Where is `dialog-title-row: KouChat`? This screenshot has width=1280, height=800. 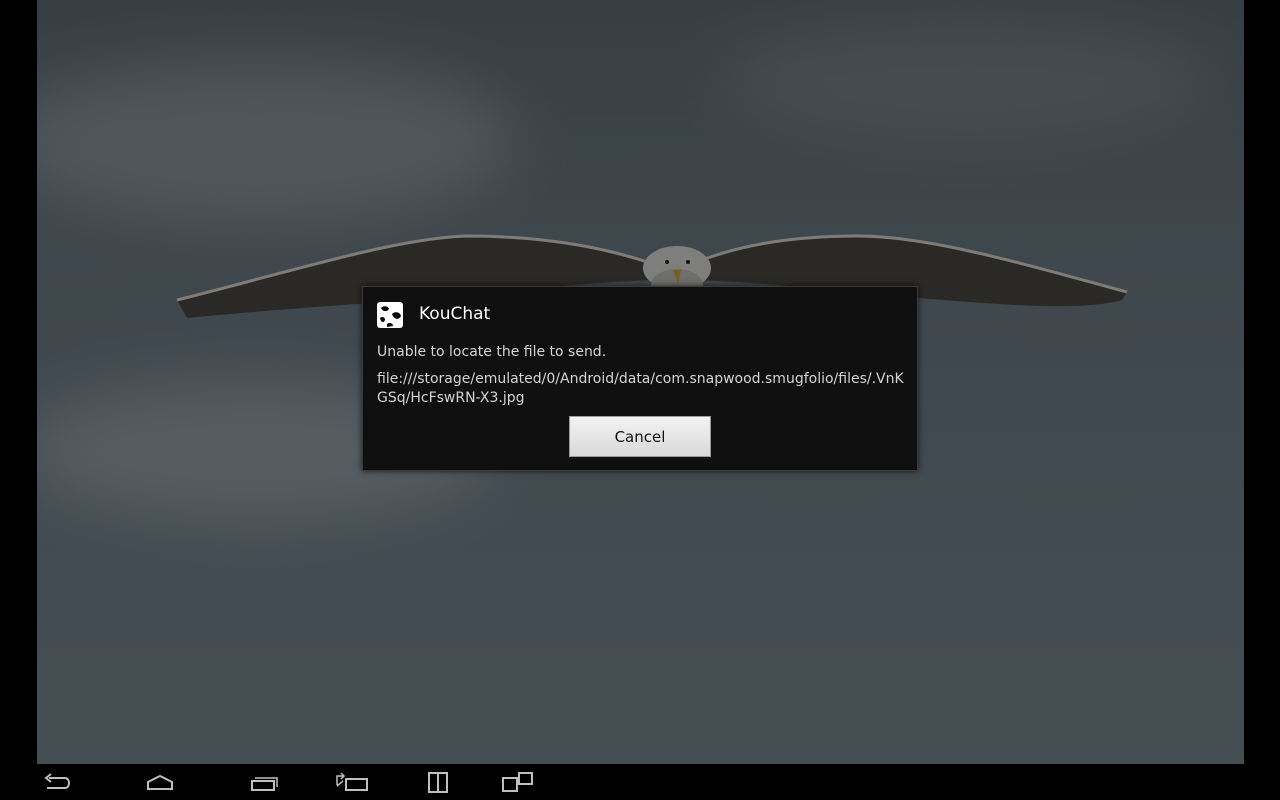 dialog-title-row: KouChat is located at coordinates (640, 315).